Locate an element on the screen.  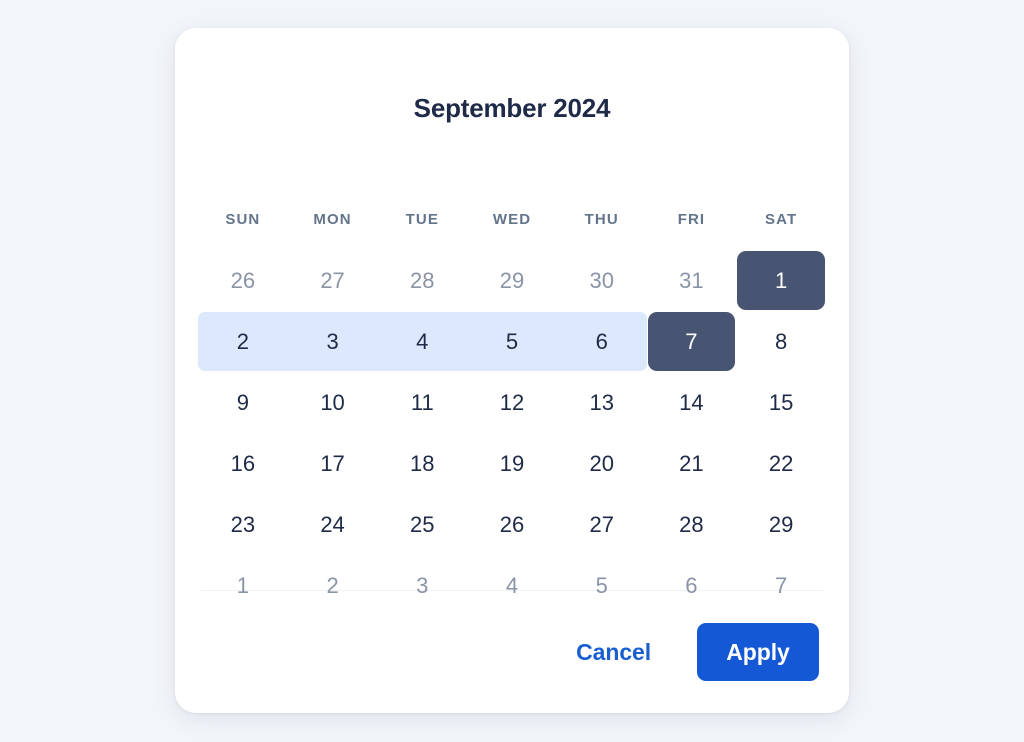
calendar-header: September 2024 is located at coordinates (512, 108).